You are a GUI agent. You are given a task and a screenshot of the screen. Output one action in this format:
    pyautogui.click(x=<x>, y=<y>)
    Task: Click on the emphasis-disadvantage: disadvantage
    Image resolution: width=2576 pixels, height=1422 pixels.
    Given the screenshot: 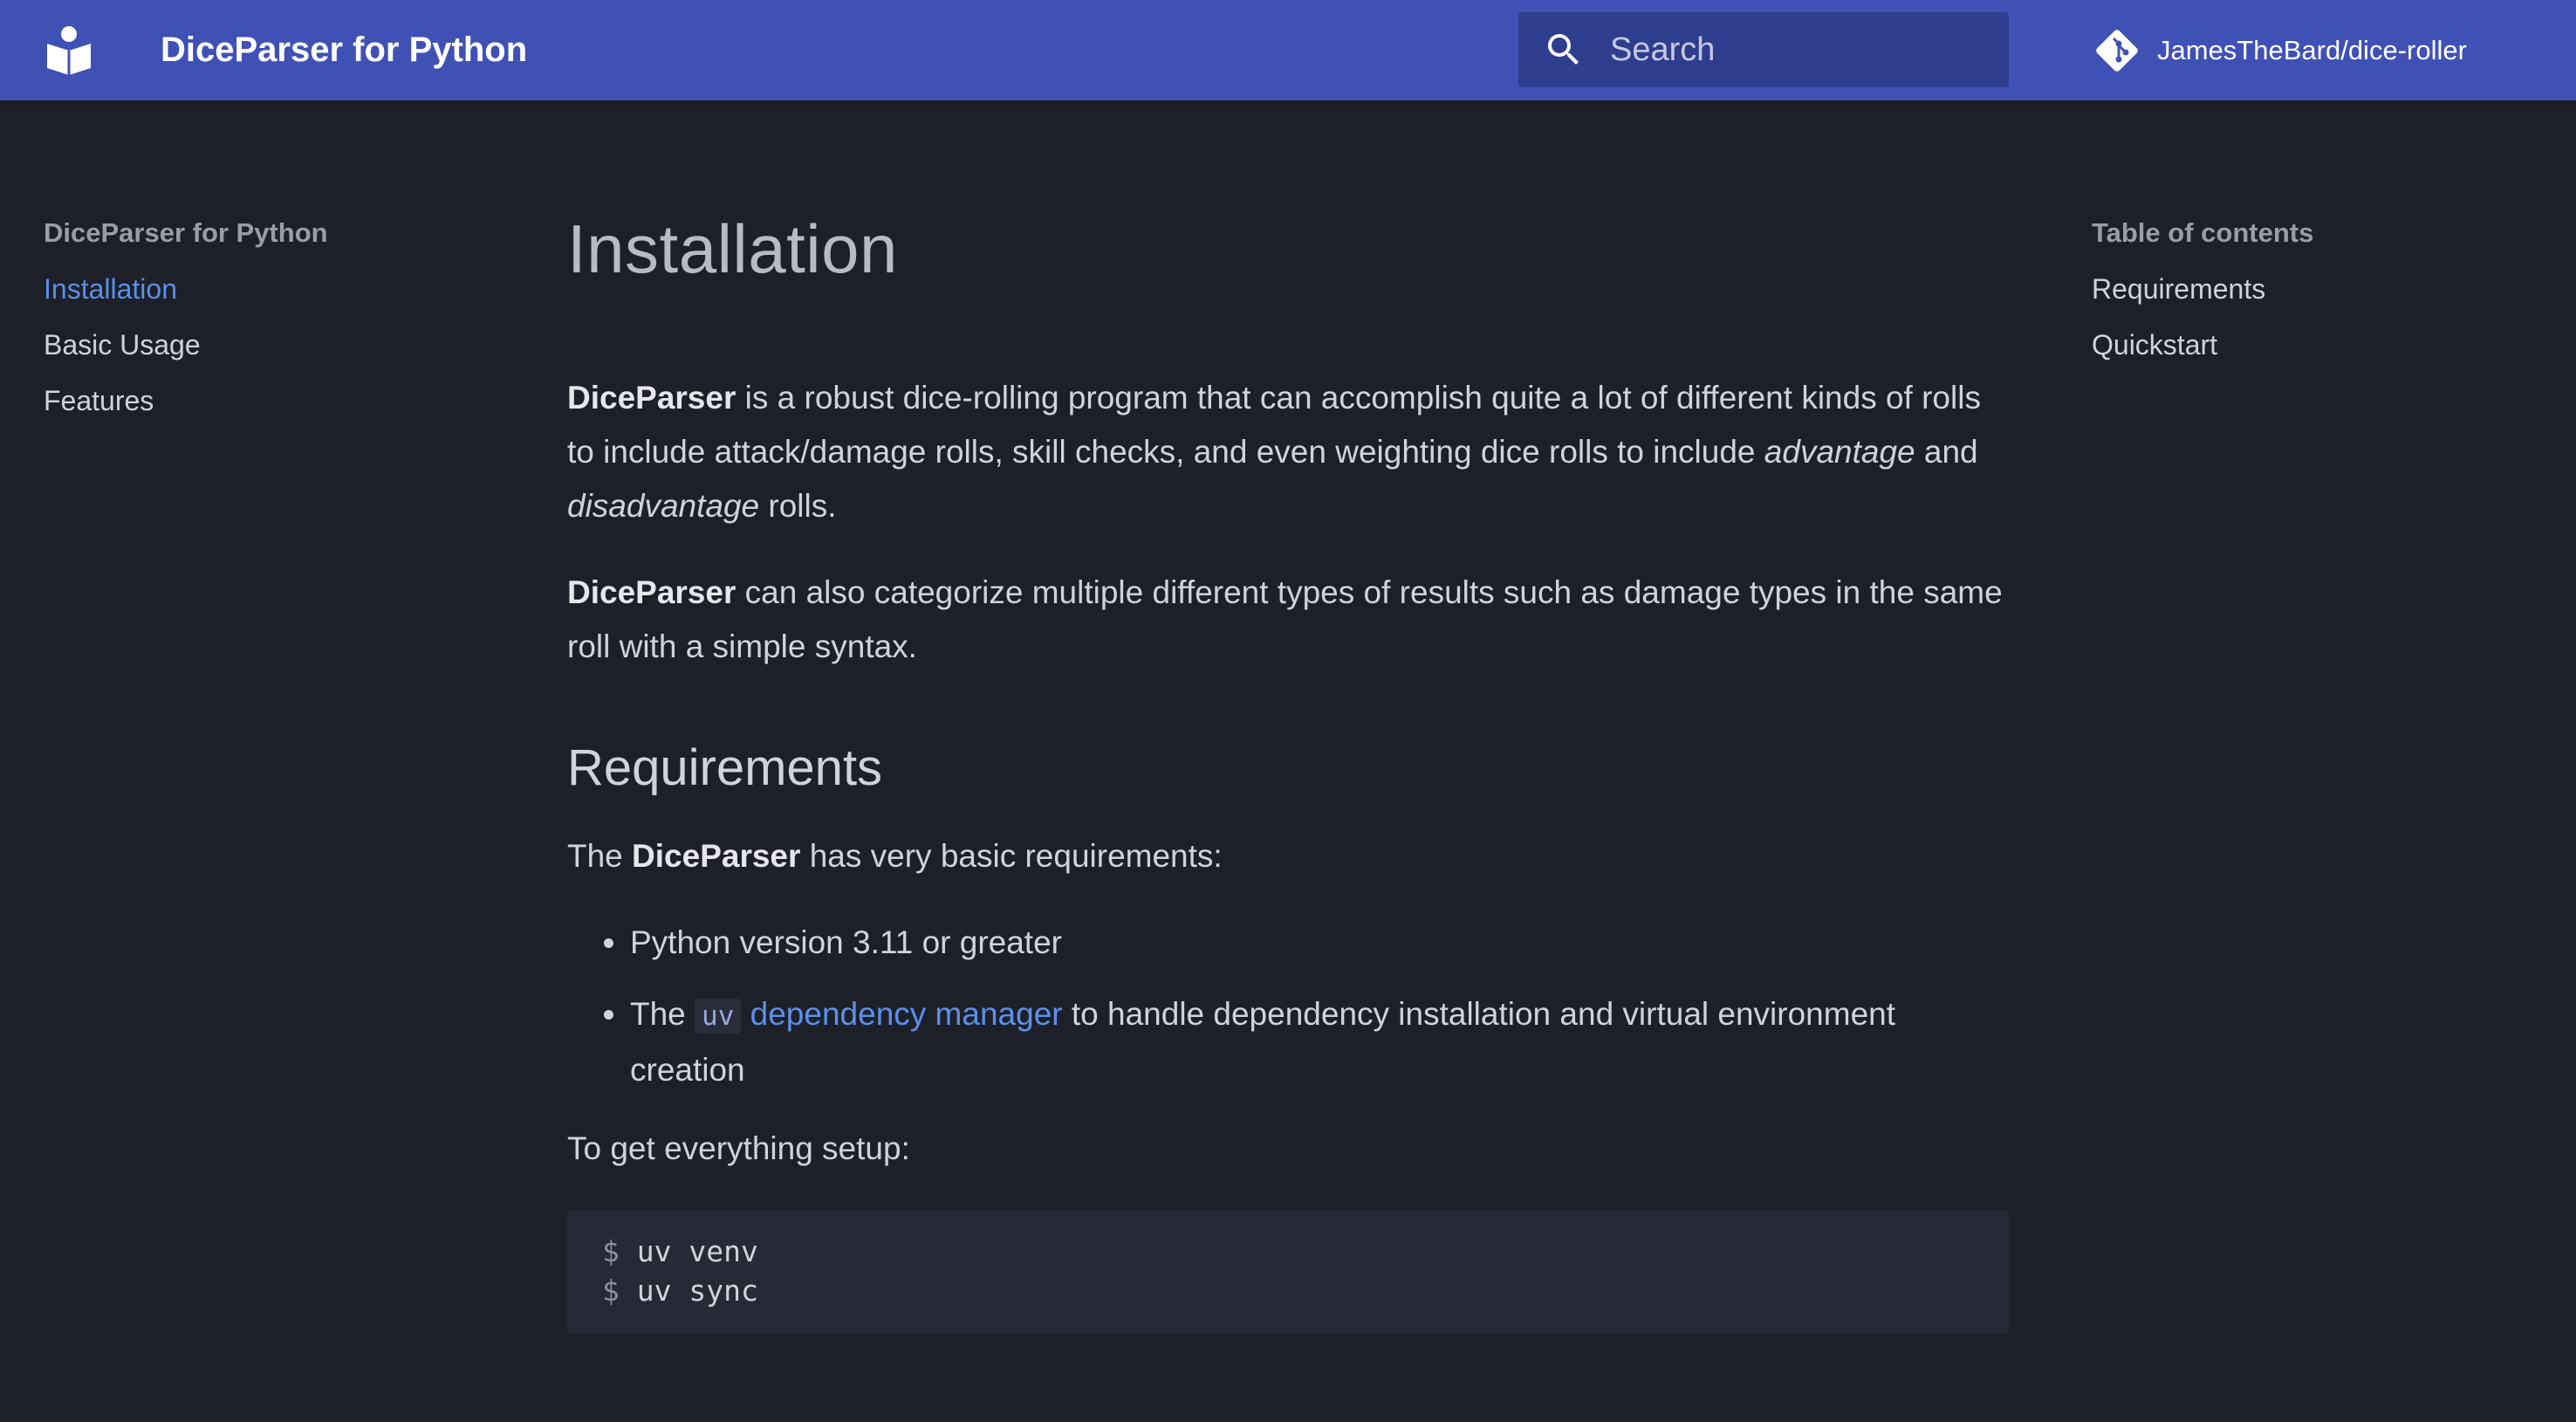 What is the action you would take?
    pyautogui.click(x=663, y=506)
    